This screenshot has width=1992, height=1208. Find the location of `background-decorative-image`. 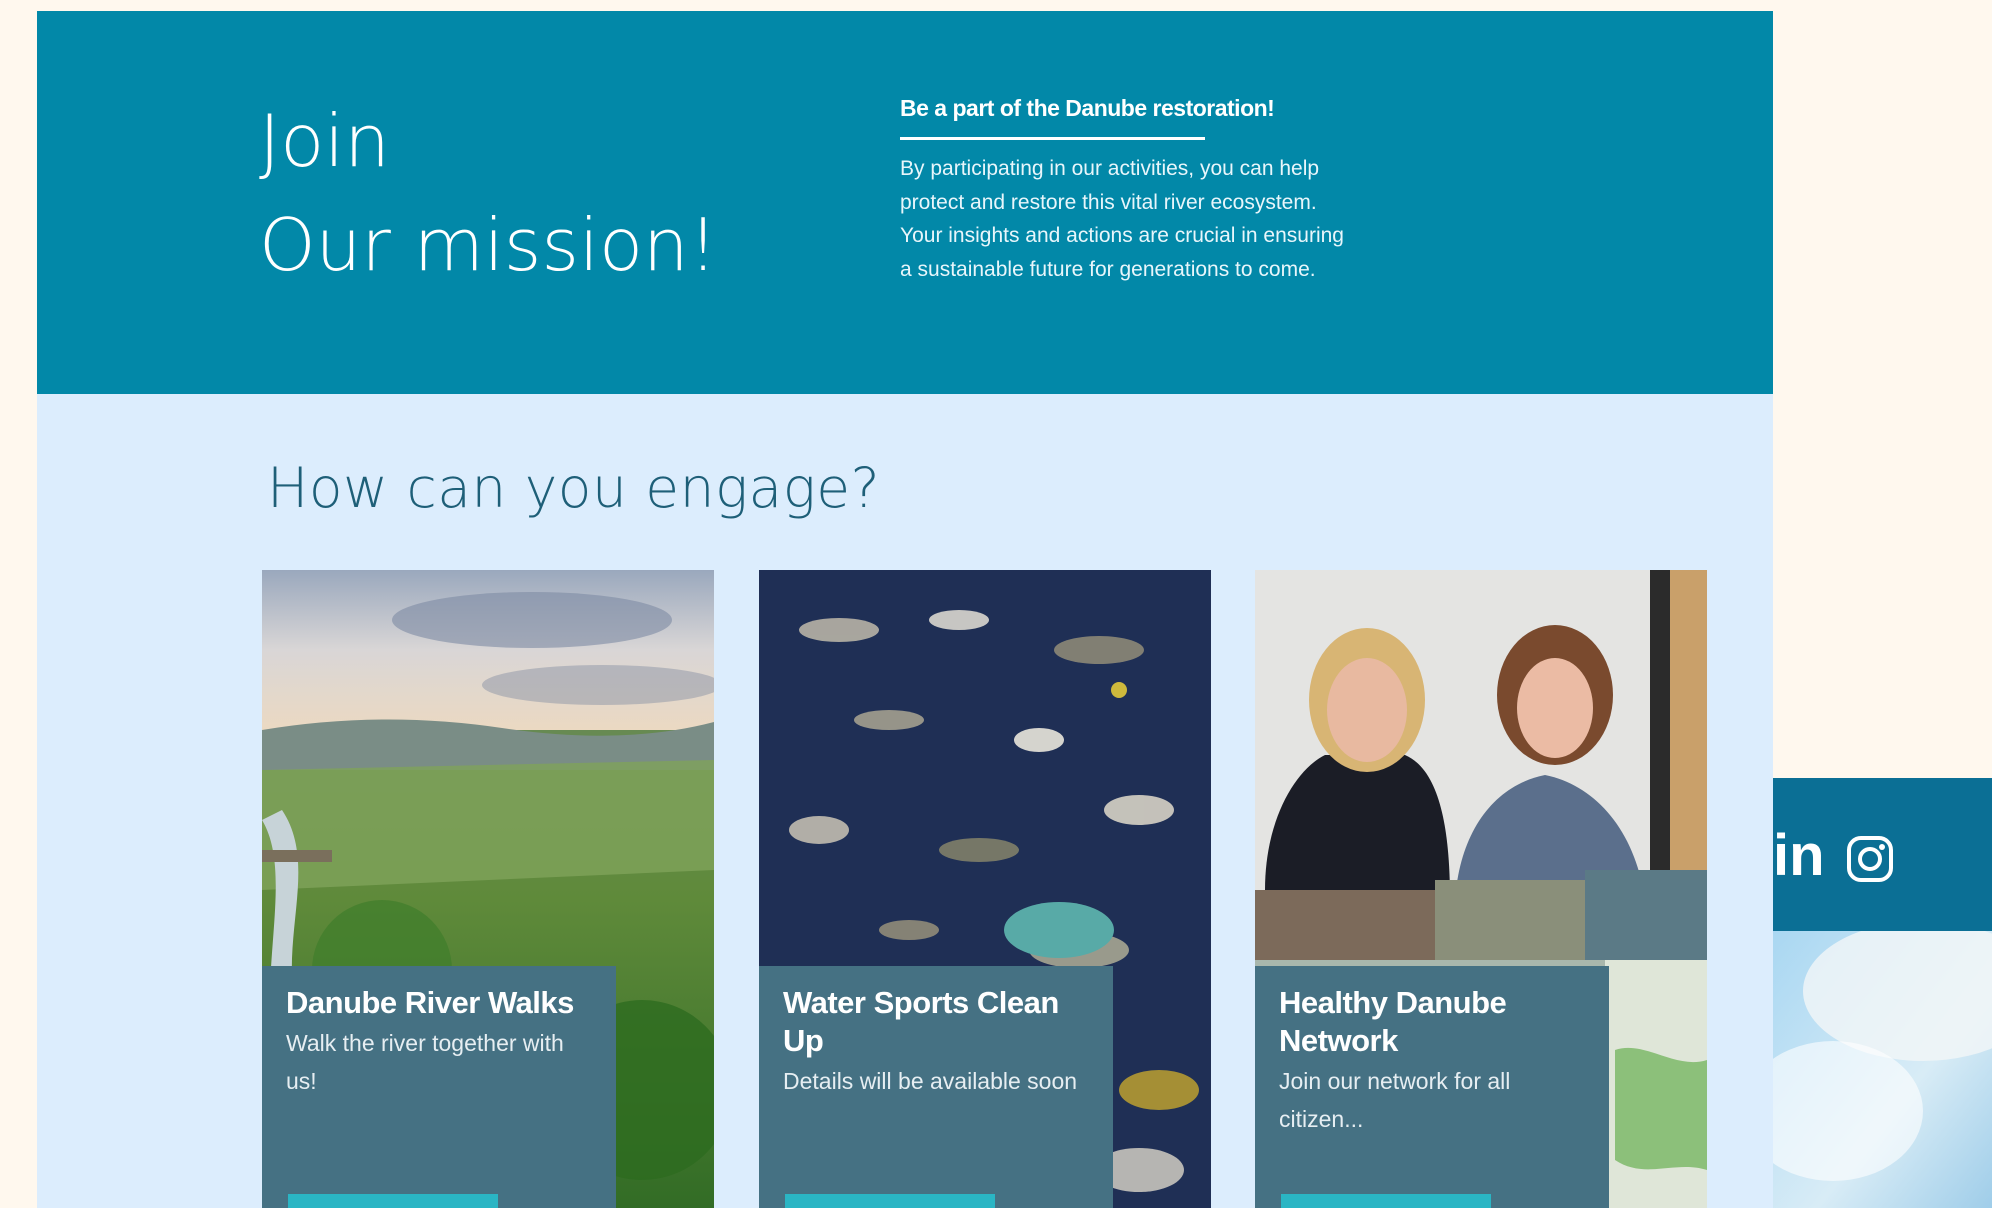

background-decorative-image is located at coordinates (1882, 1069).